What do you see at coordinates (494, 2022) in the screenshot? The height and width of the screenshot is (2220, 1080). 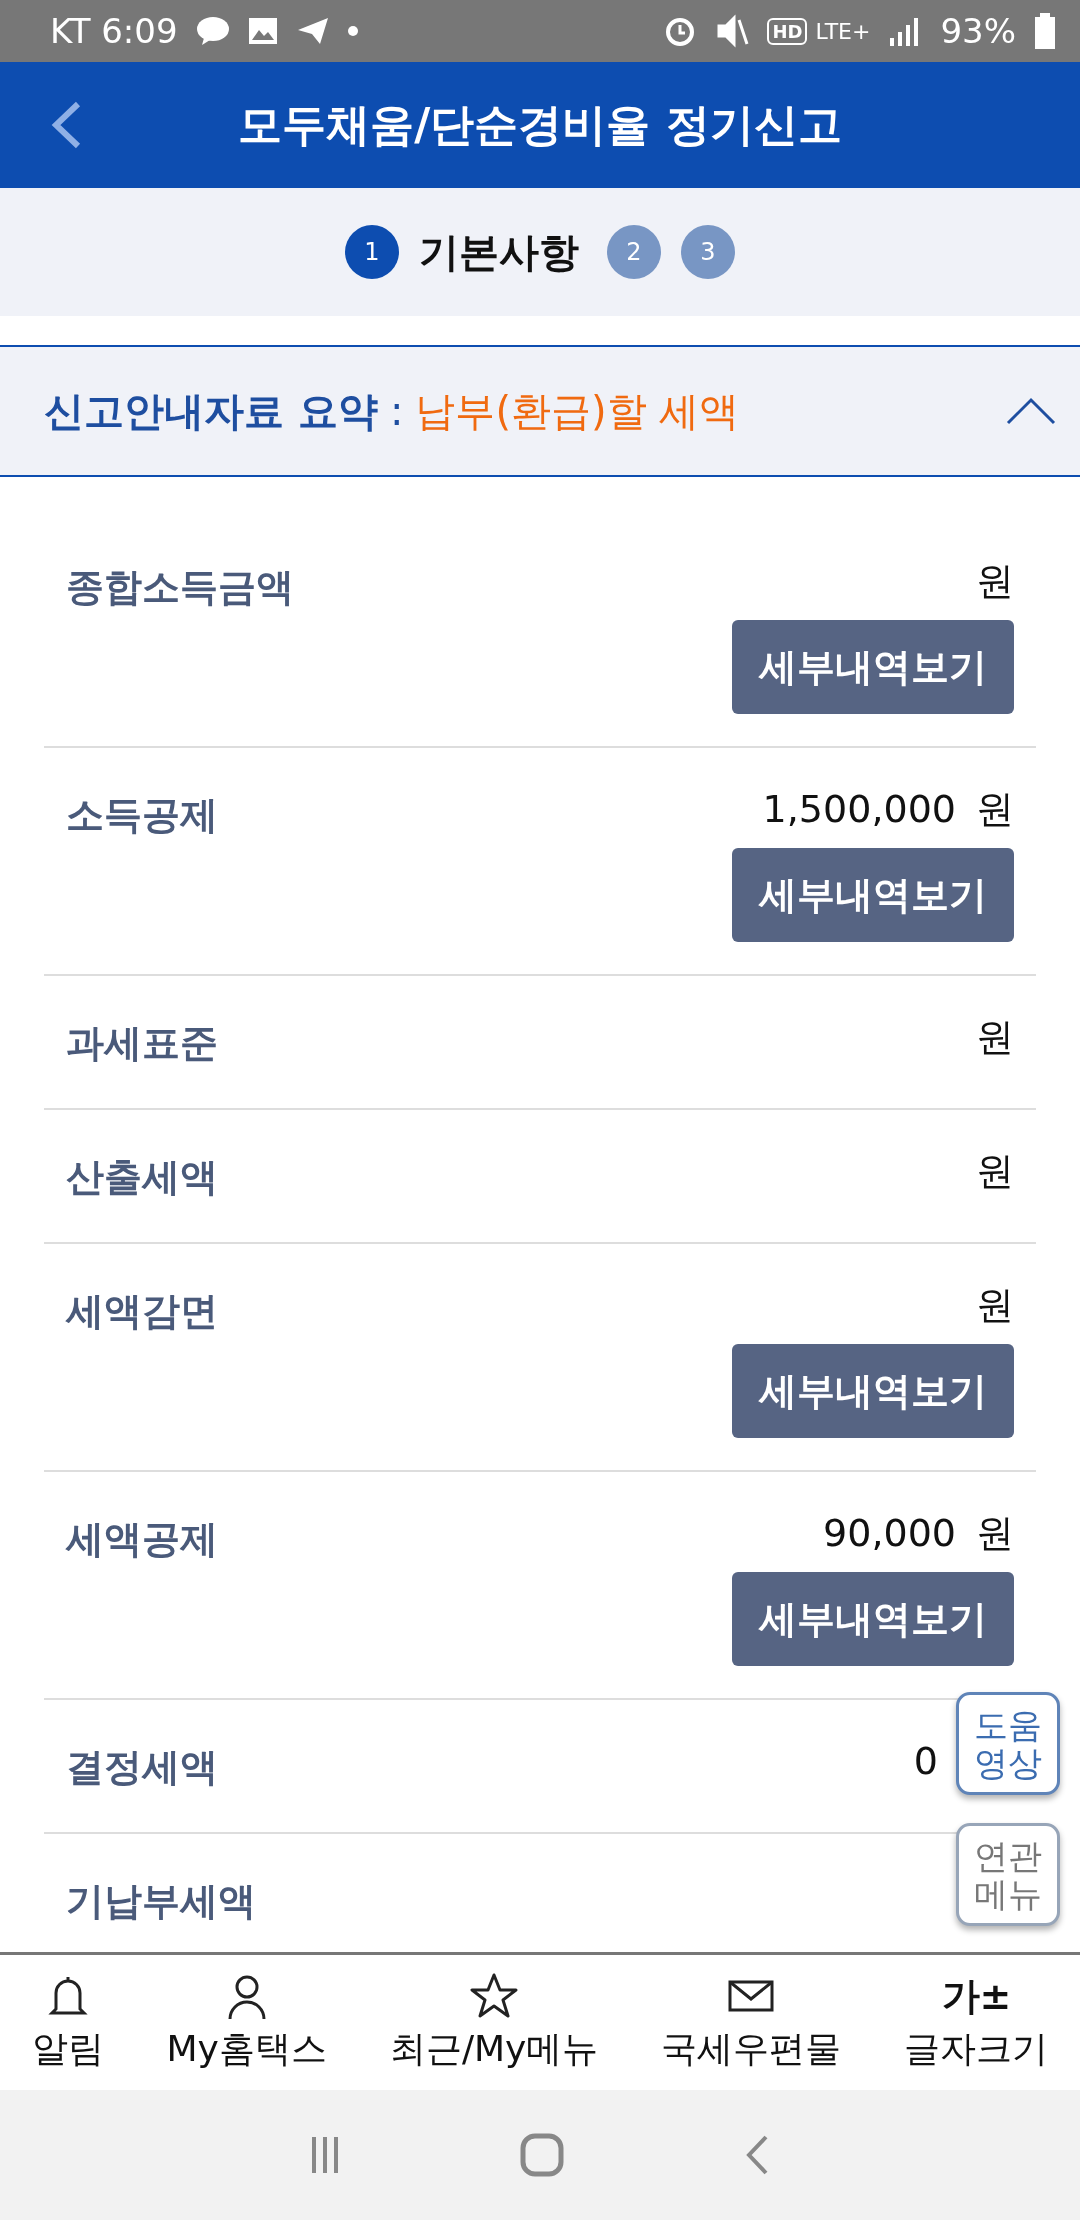 I see `nav-item: 최근/My메뉴` at bounding box center [494, 2022].